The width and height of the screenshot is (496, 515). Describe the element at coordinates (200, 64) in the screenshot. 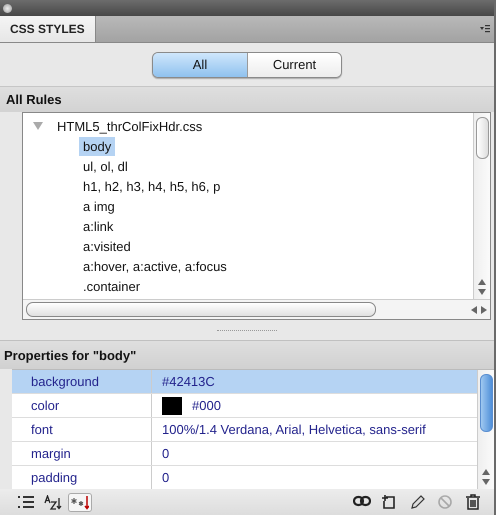

I see `mode-toggle-button: All` at that location.